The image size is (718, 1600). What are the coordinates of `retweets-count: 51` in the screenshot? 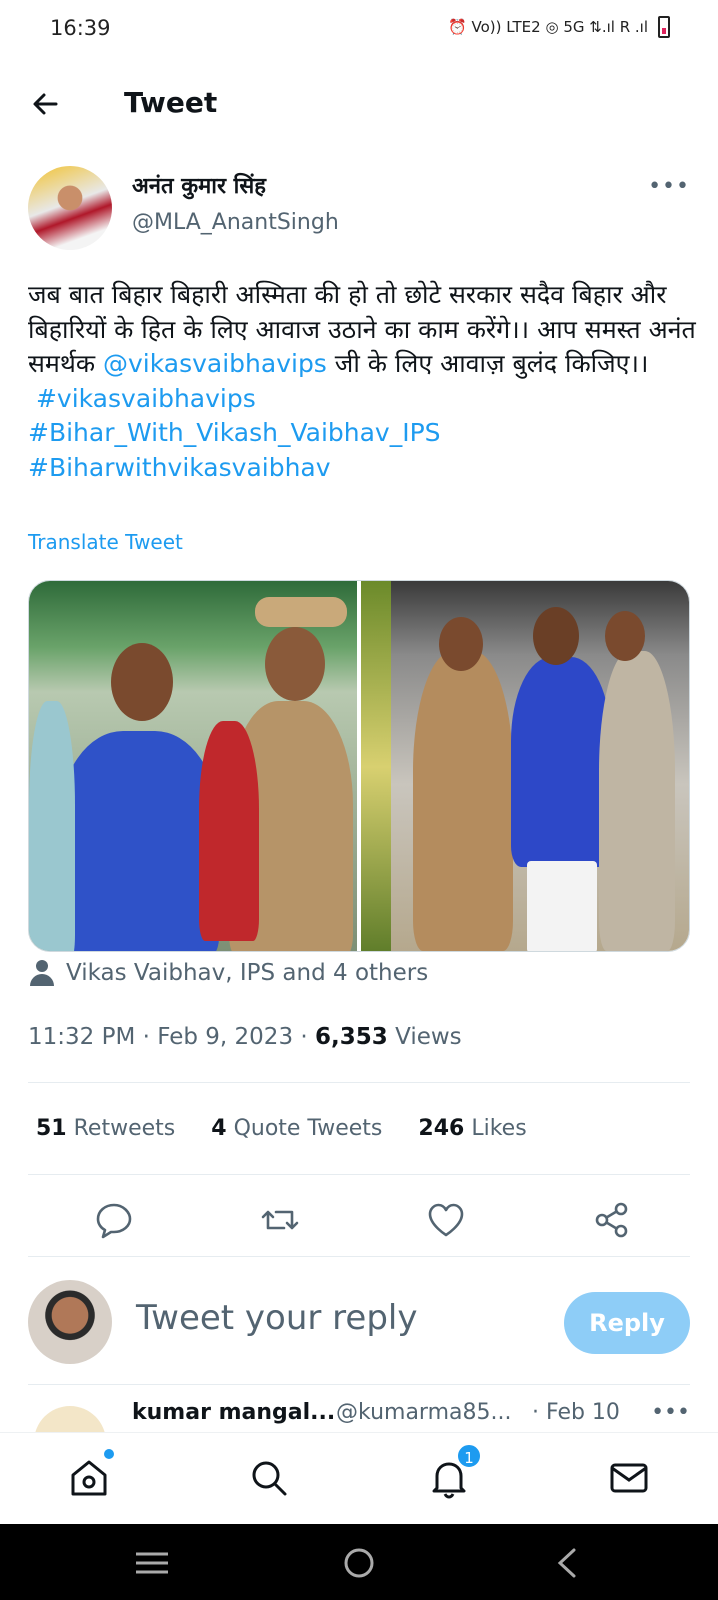 It's located at (51, 1128).